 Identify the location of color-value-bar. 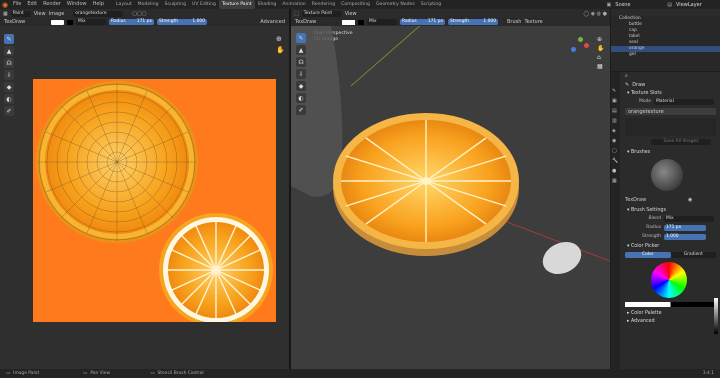
(670, 304).